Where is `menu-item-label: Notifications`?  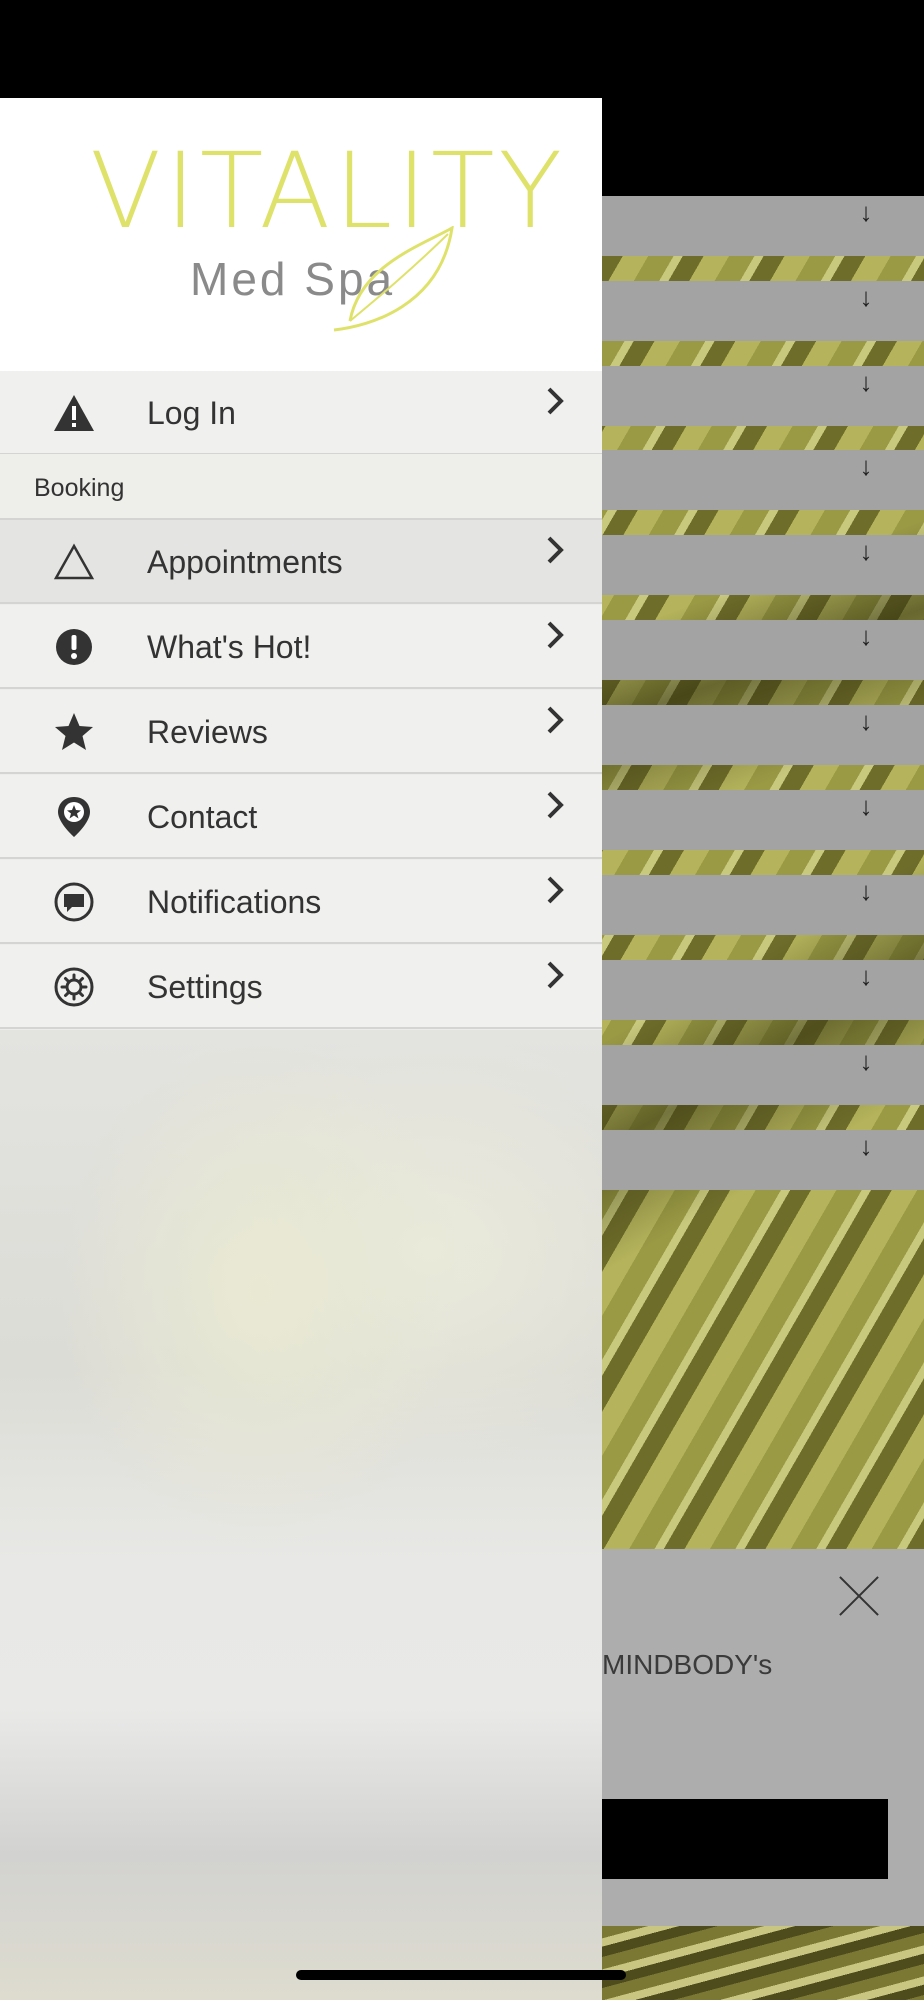 menu-item-label: Notifications is located at coordinates (234, 902).